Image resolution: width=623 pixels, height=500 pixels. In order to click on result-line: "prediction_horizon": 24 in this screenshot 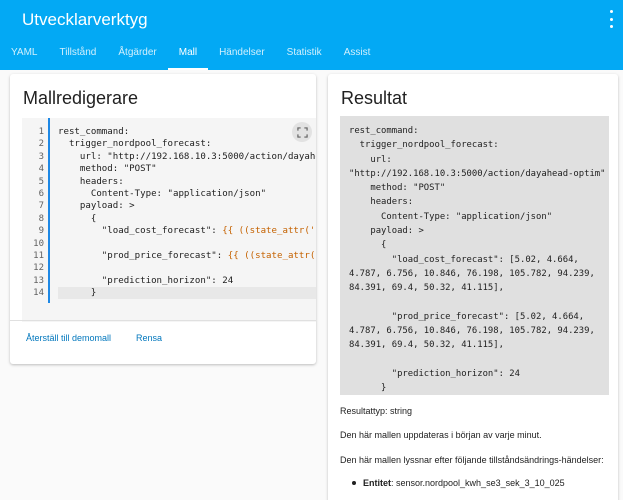, I will do `click(434, 374)`.